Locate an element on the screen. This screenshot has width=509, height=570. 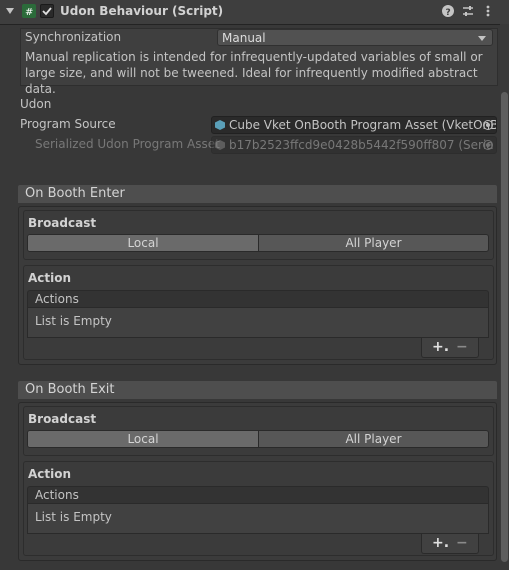
script-icon: # is located at coordinates (29, 11).